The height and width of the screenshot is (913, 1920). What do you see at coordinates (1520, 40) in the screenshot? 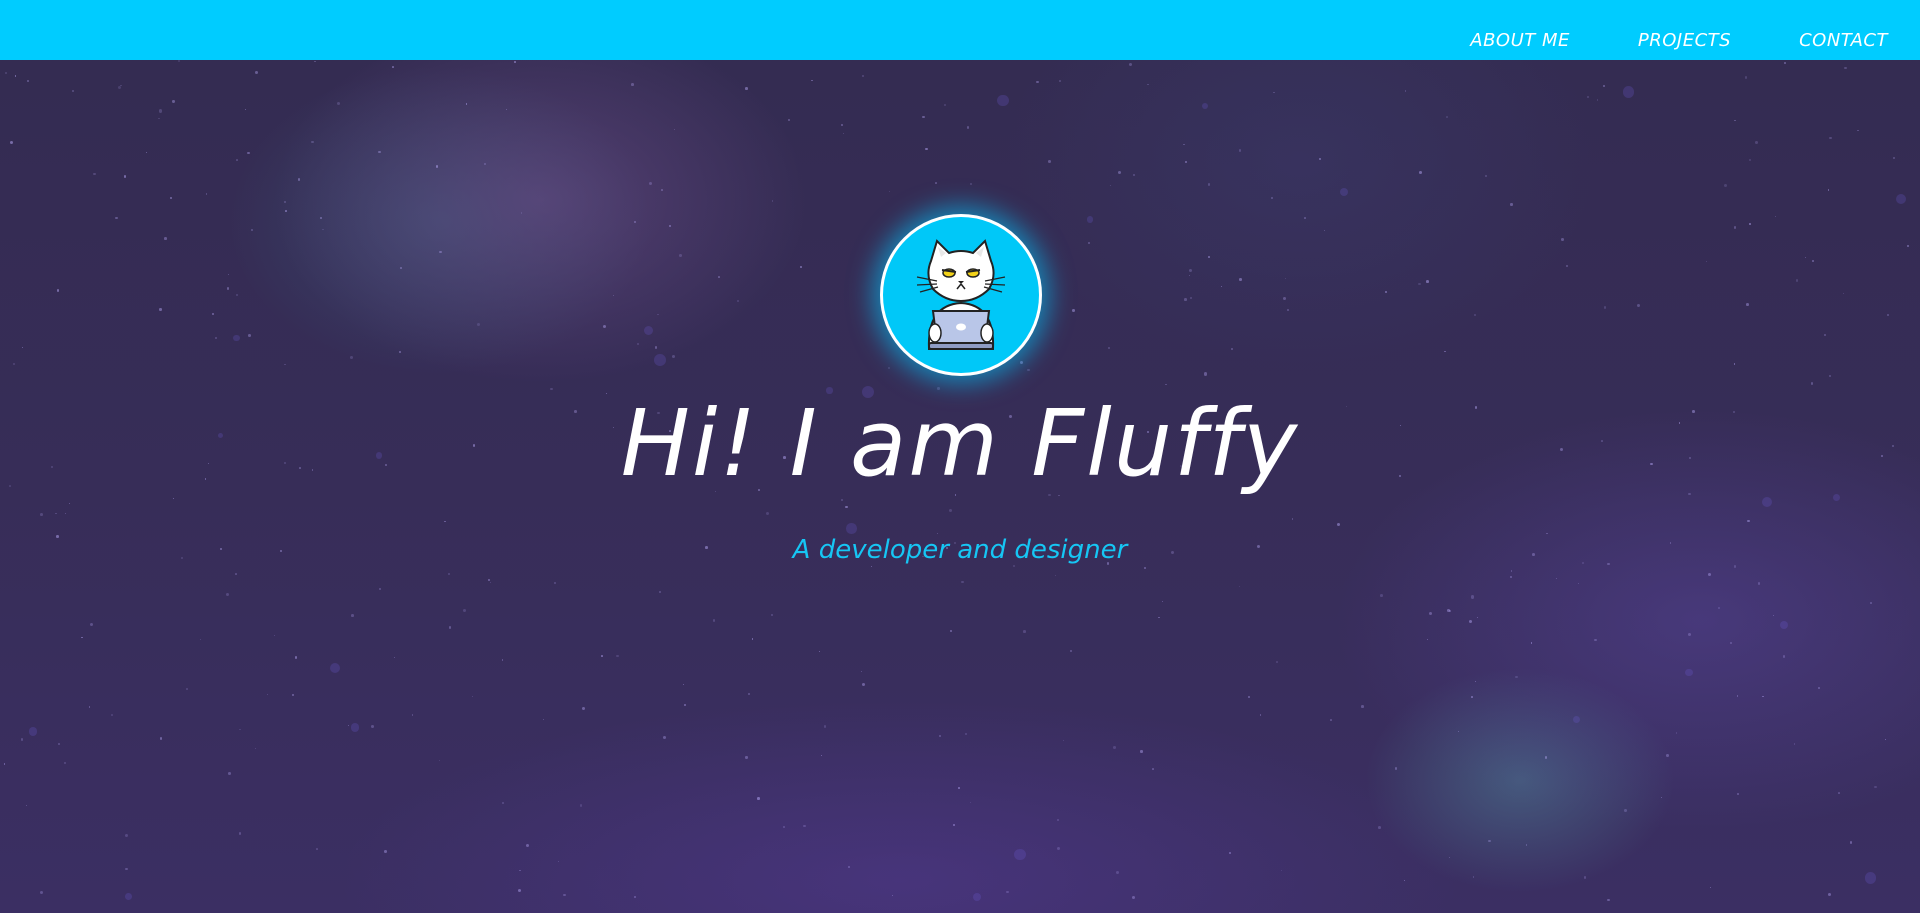
I see `nav-link-about-me: ABOUT ME` at bounding box center [1520, 40].